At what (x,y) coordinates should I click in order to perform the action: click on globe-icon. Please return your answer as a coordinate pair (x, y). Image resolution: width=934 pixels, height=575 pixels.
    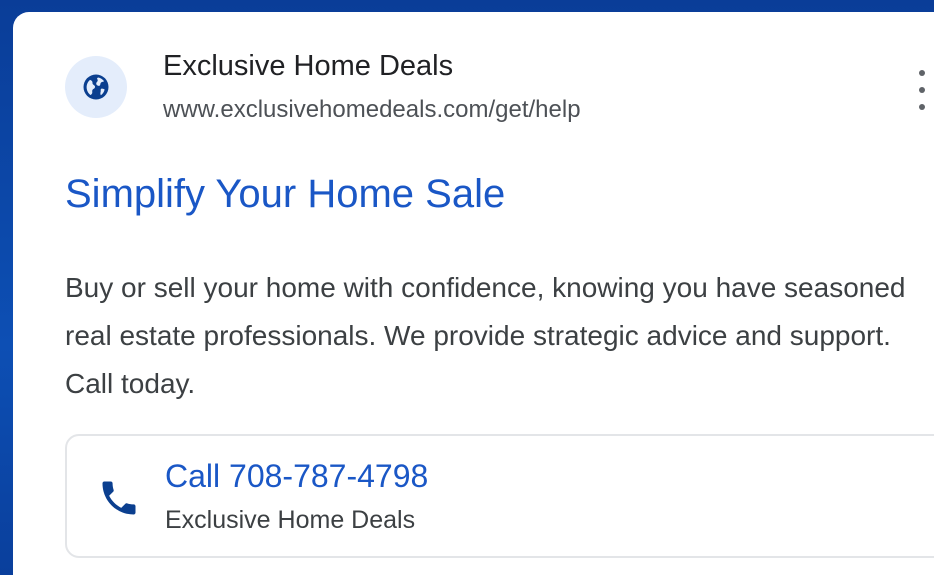
    Looking at the image, I should click on (96, 87).